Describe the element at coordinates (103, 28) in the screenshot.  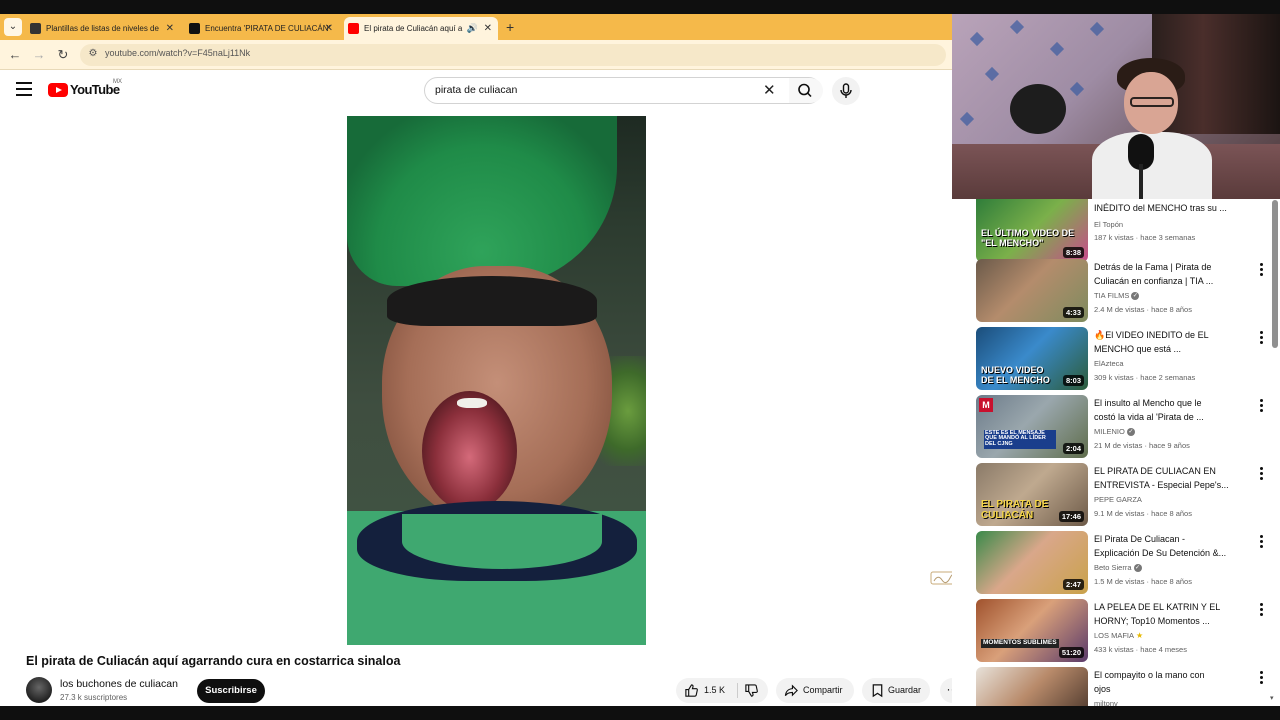
I see `browser-tab-plantillas: Plantillas de listas de niveles de ✕` at that location.